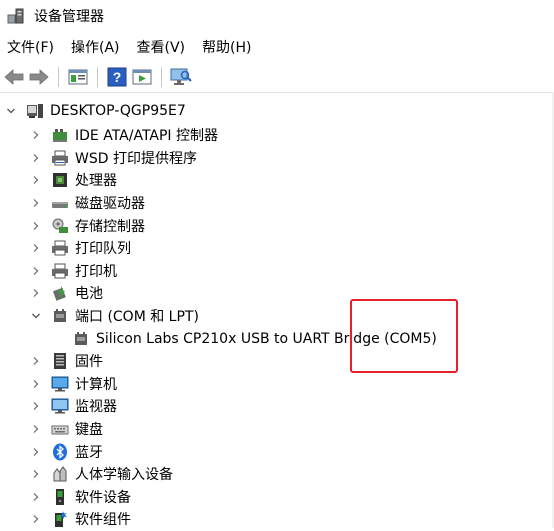 This screenshot has width=554, height=531. Describe the element at coordinates (124, 475) in the screenshot. I see `tree-item-label: 人体学输入设备` at that location.